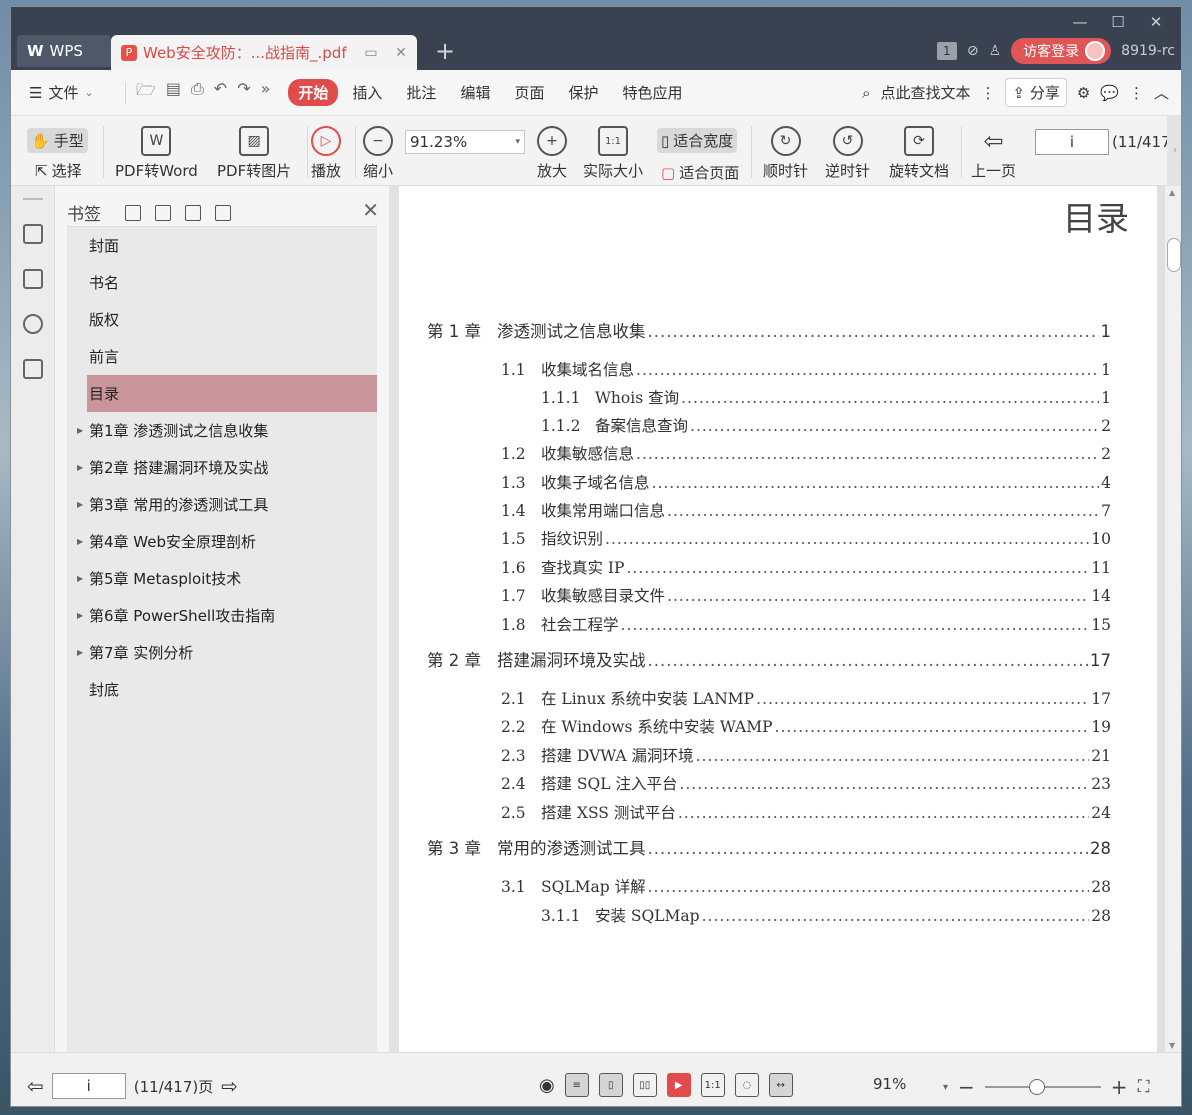 The width and height of the screenshot is (1192, 1115). What do you see at coordinates (232, 393) in the screenshot?
I see `bookmark-item: 目录` at bounding box center [232, 393].